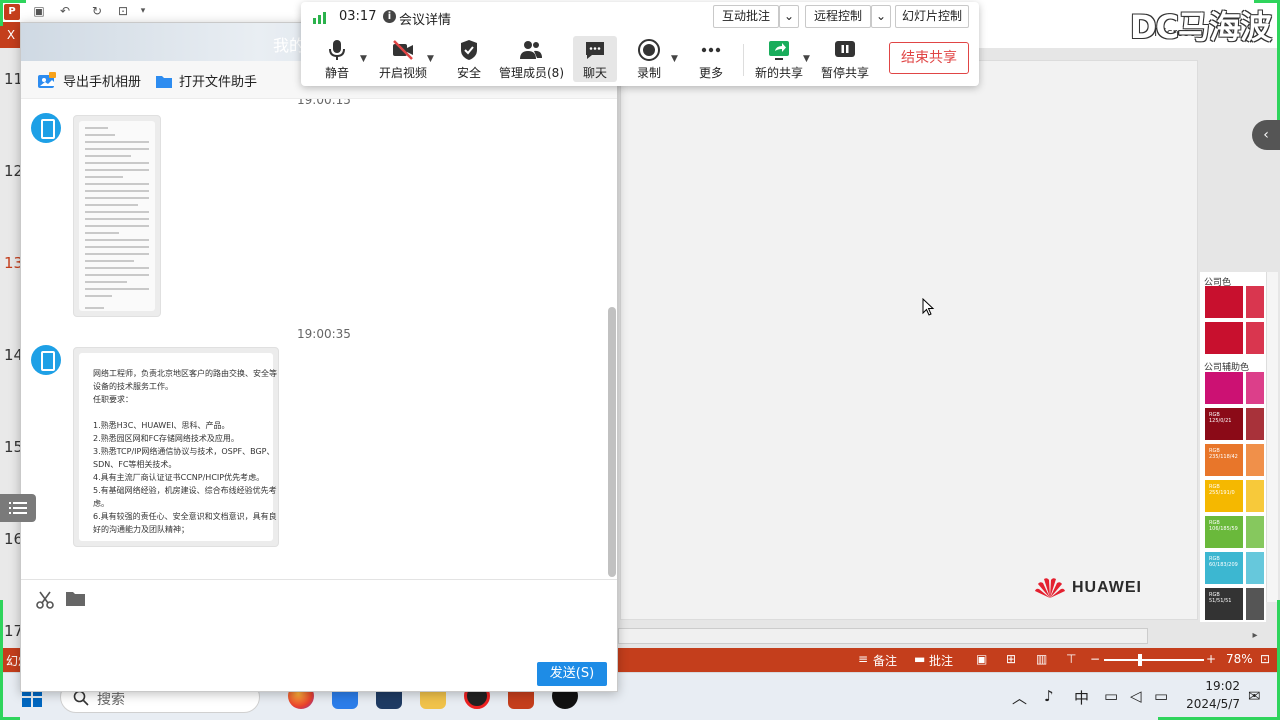 The image size is (1280, 720). What do you see at coordinates (319, 635) in the screenshot?
I see `message-input-area: 发送(S)` at bounding box center [319, 635].